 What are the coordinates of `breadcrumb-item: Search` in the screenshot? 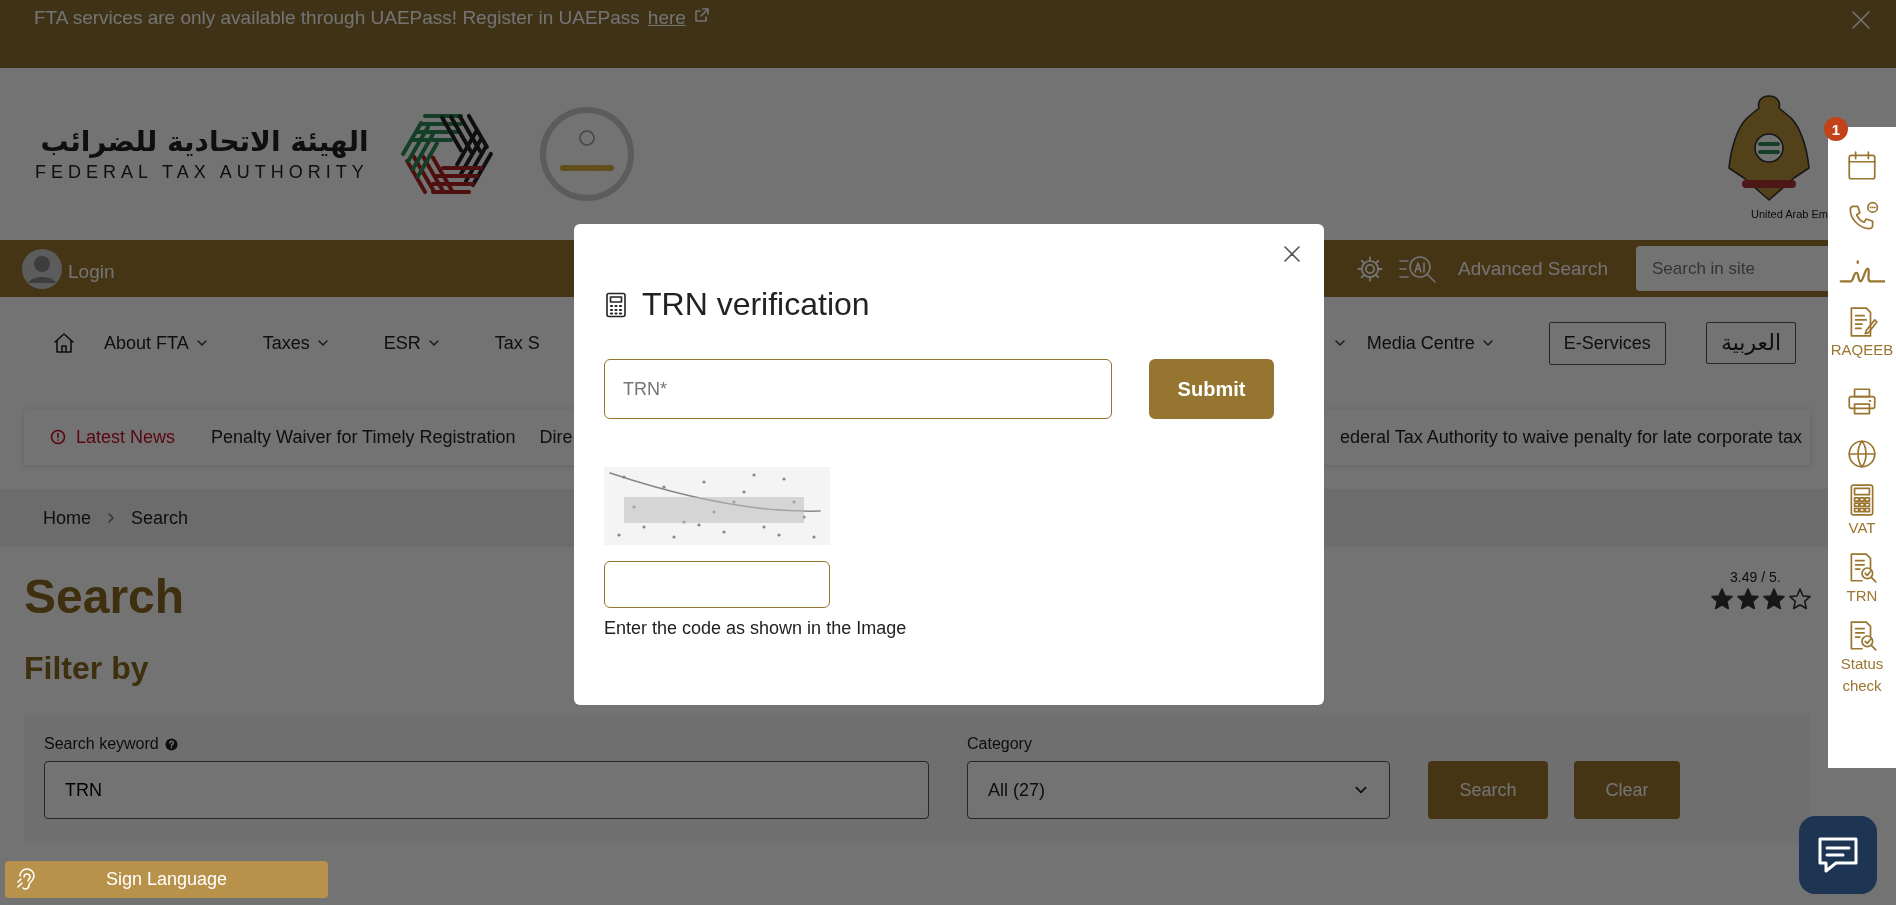 It's located at (160, 518).